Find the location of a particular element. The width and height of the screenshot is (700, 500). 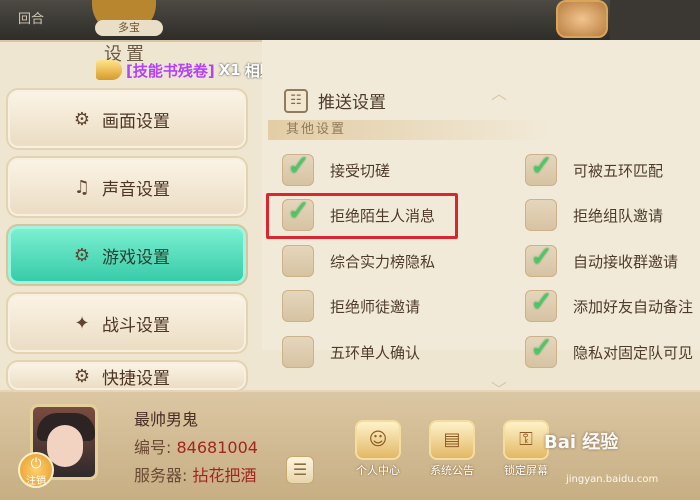

scroll-down-icon: ﹀ is located at coordinates (499, 387).